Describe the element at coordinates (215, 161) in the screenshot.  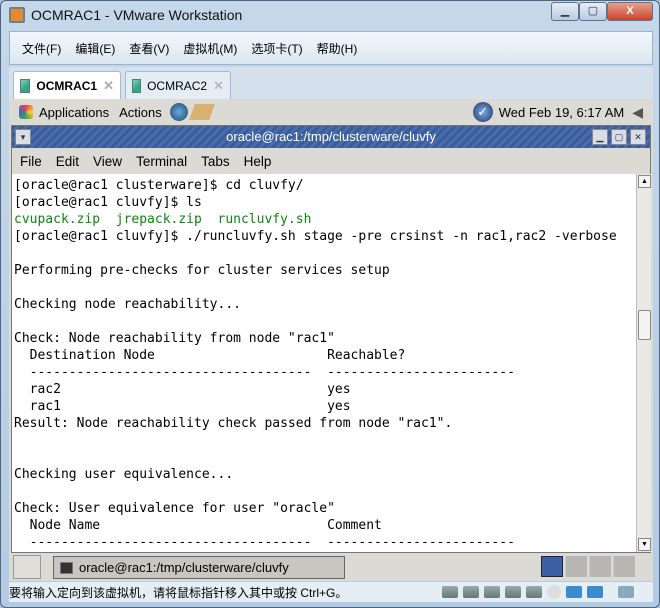
I see `terminal-menu-tabs: Tabs` at that location.